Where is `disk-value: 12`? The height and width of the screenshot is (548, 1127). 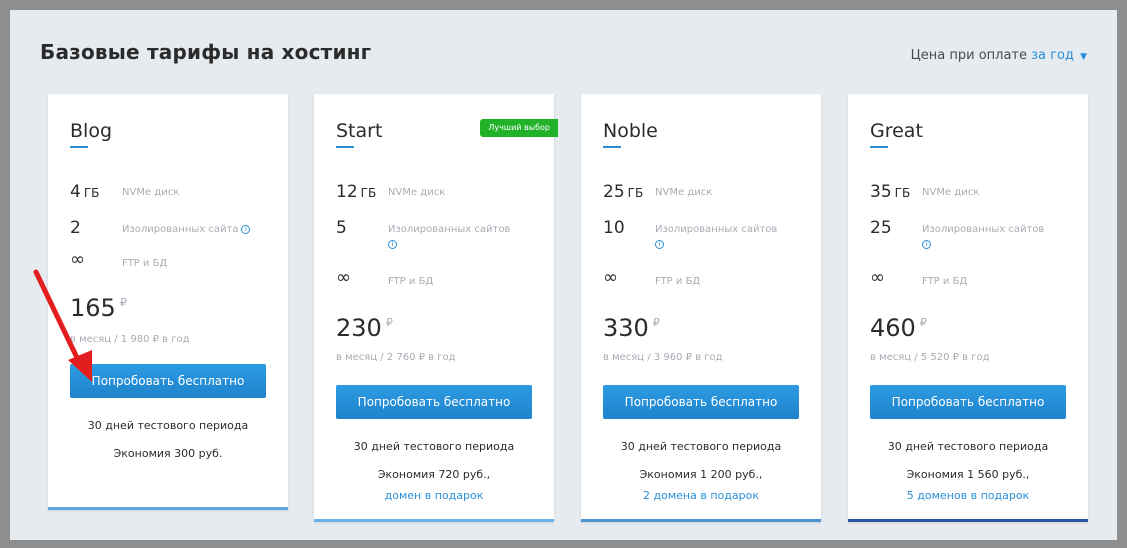
disk-value: 12 is located at coordinates (347, 192).